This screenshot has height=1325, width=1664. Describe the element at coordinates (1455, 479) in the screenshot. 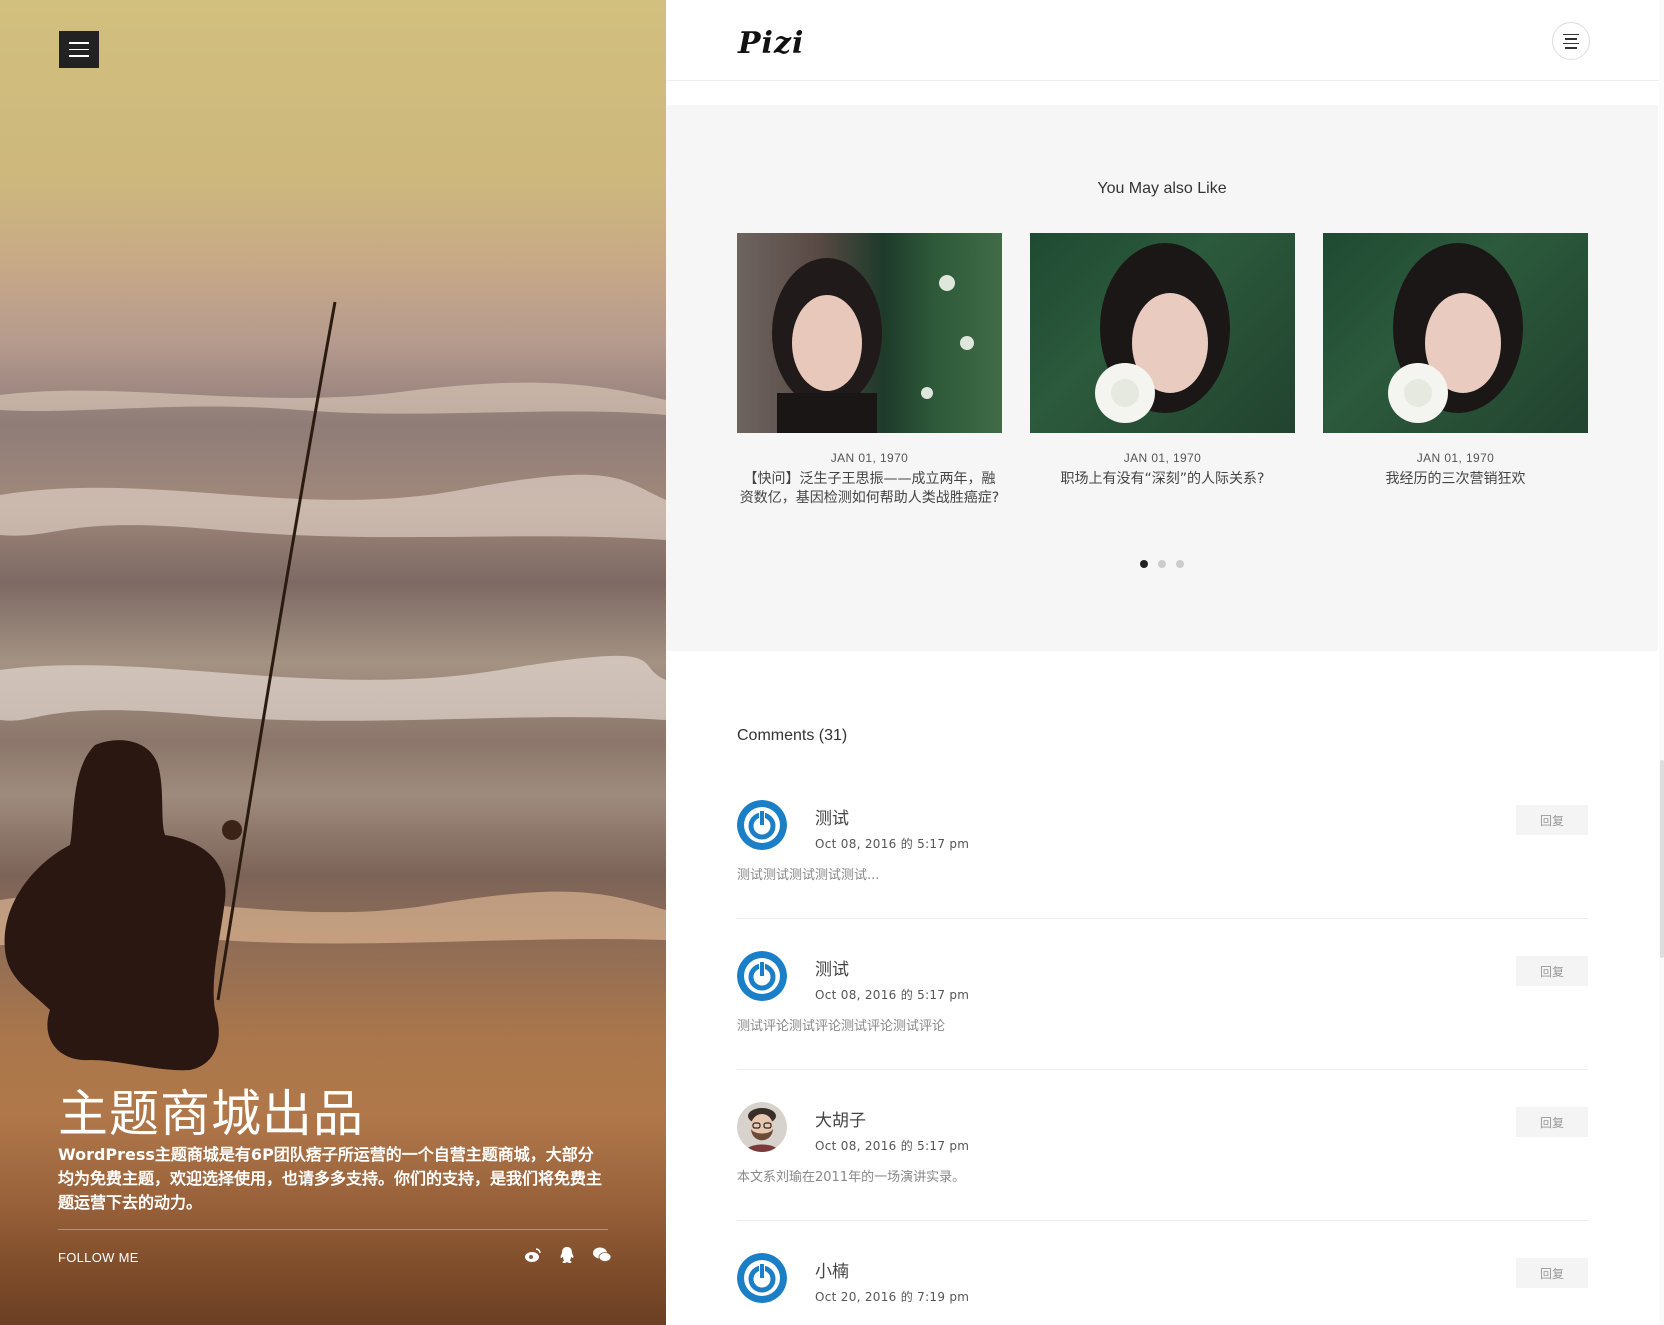

I see `related-post-title: 我经历的三次营销狂欢` at that location.